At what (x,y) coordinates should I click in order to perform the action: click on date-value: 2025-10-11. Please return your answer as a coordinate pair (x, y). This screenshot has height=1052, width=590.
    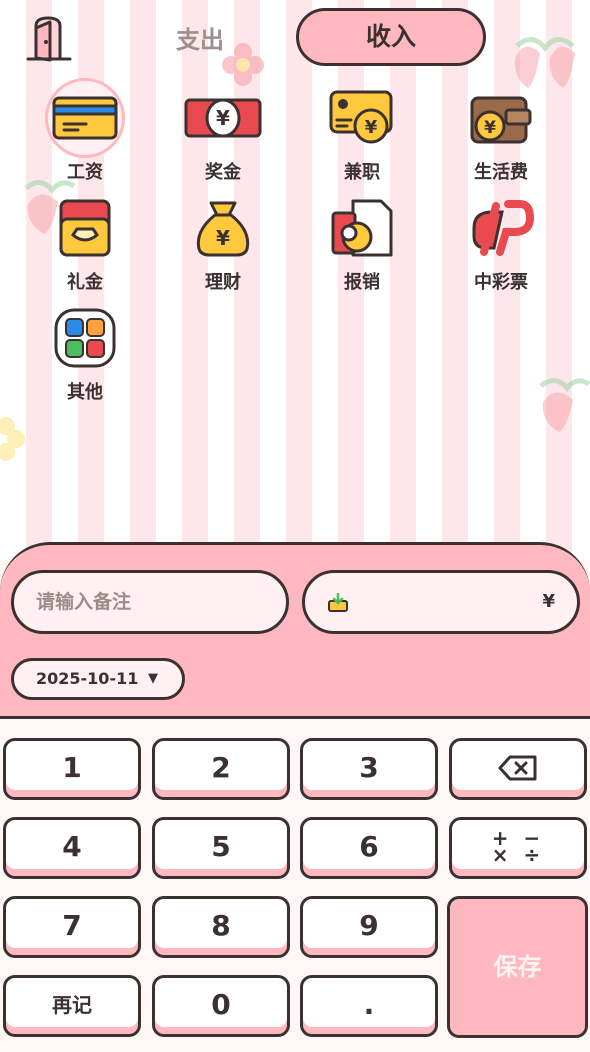
    Looking at the image, I should click on (87, 678).